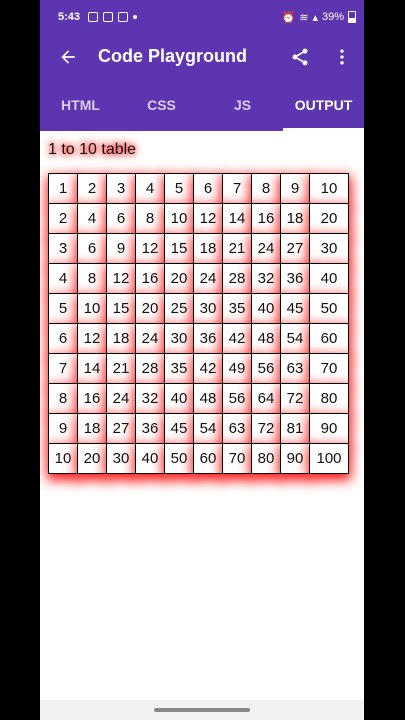 The width and height of the screenshot is (405, 720). I want to click on system-nav-bar, so click(202, 710).